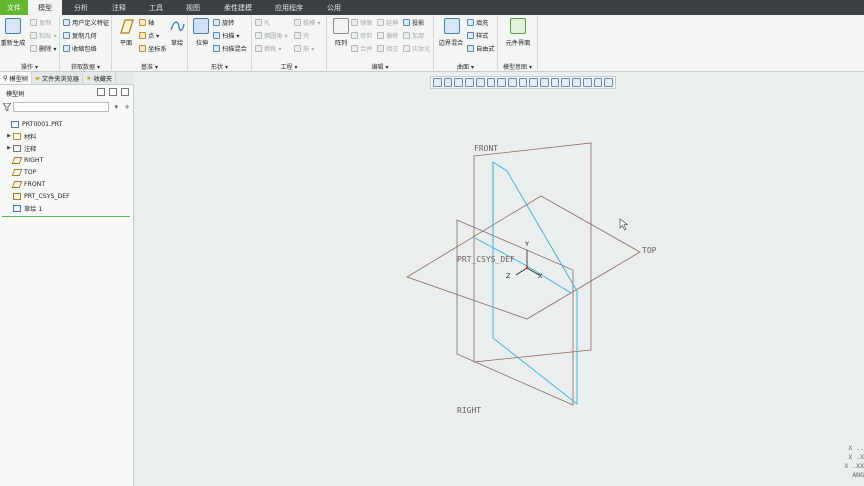 The image size is (864, 486). What do you see at coordinates (226, 35) in the screenshot?
I see `sweep-button: 扫描 ▾` at bounding box center [226, 35].